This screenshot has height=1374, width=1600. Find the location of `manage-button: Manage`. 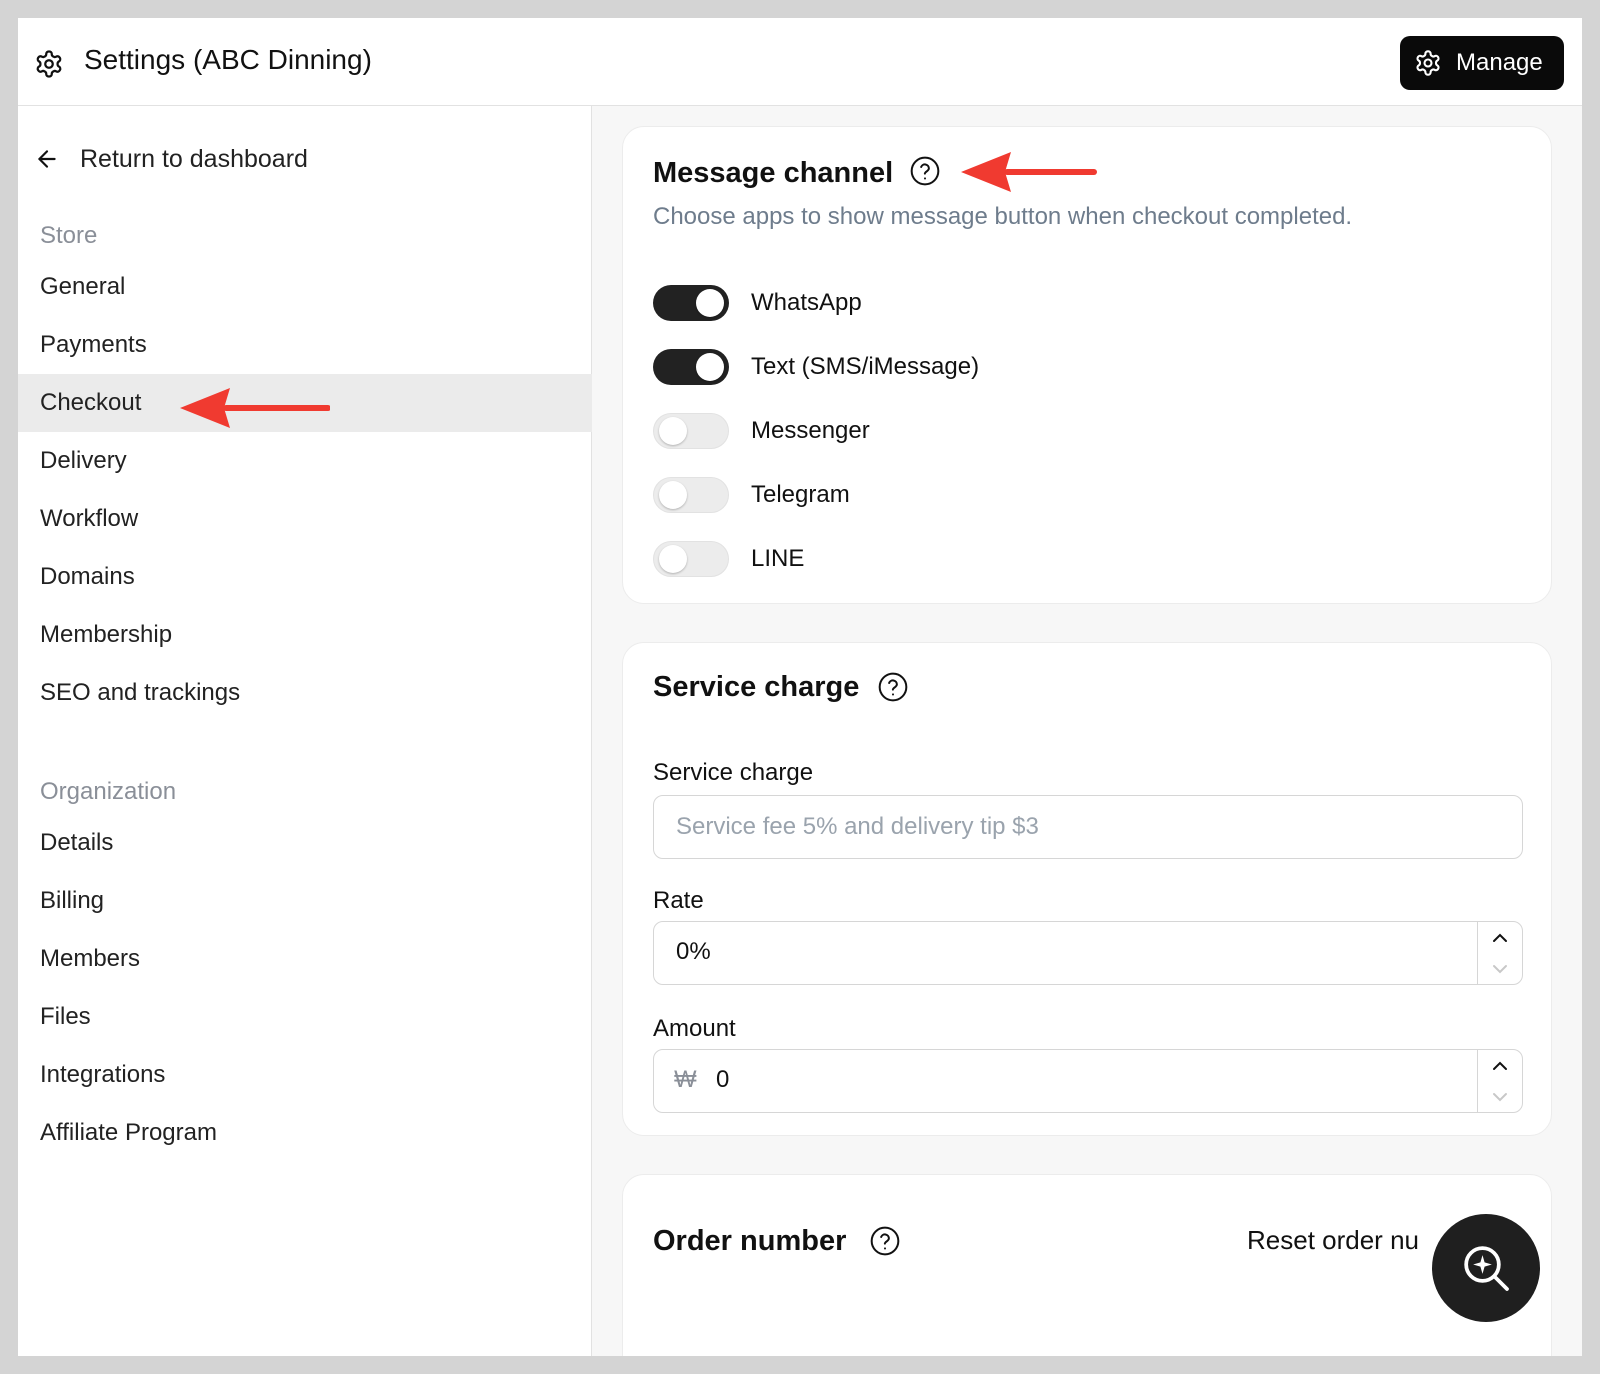

manage-button: Manage is located at coordinates (1482, 63).